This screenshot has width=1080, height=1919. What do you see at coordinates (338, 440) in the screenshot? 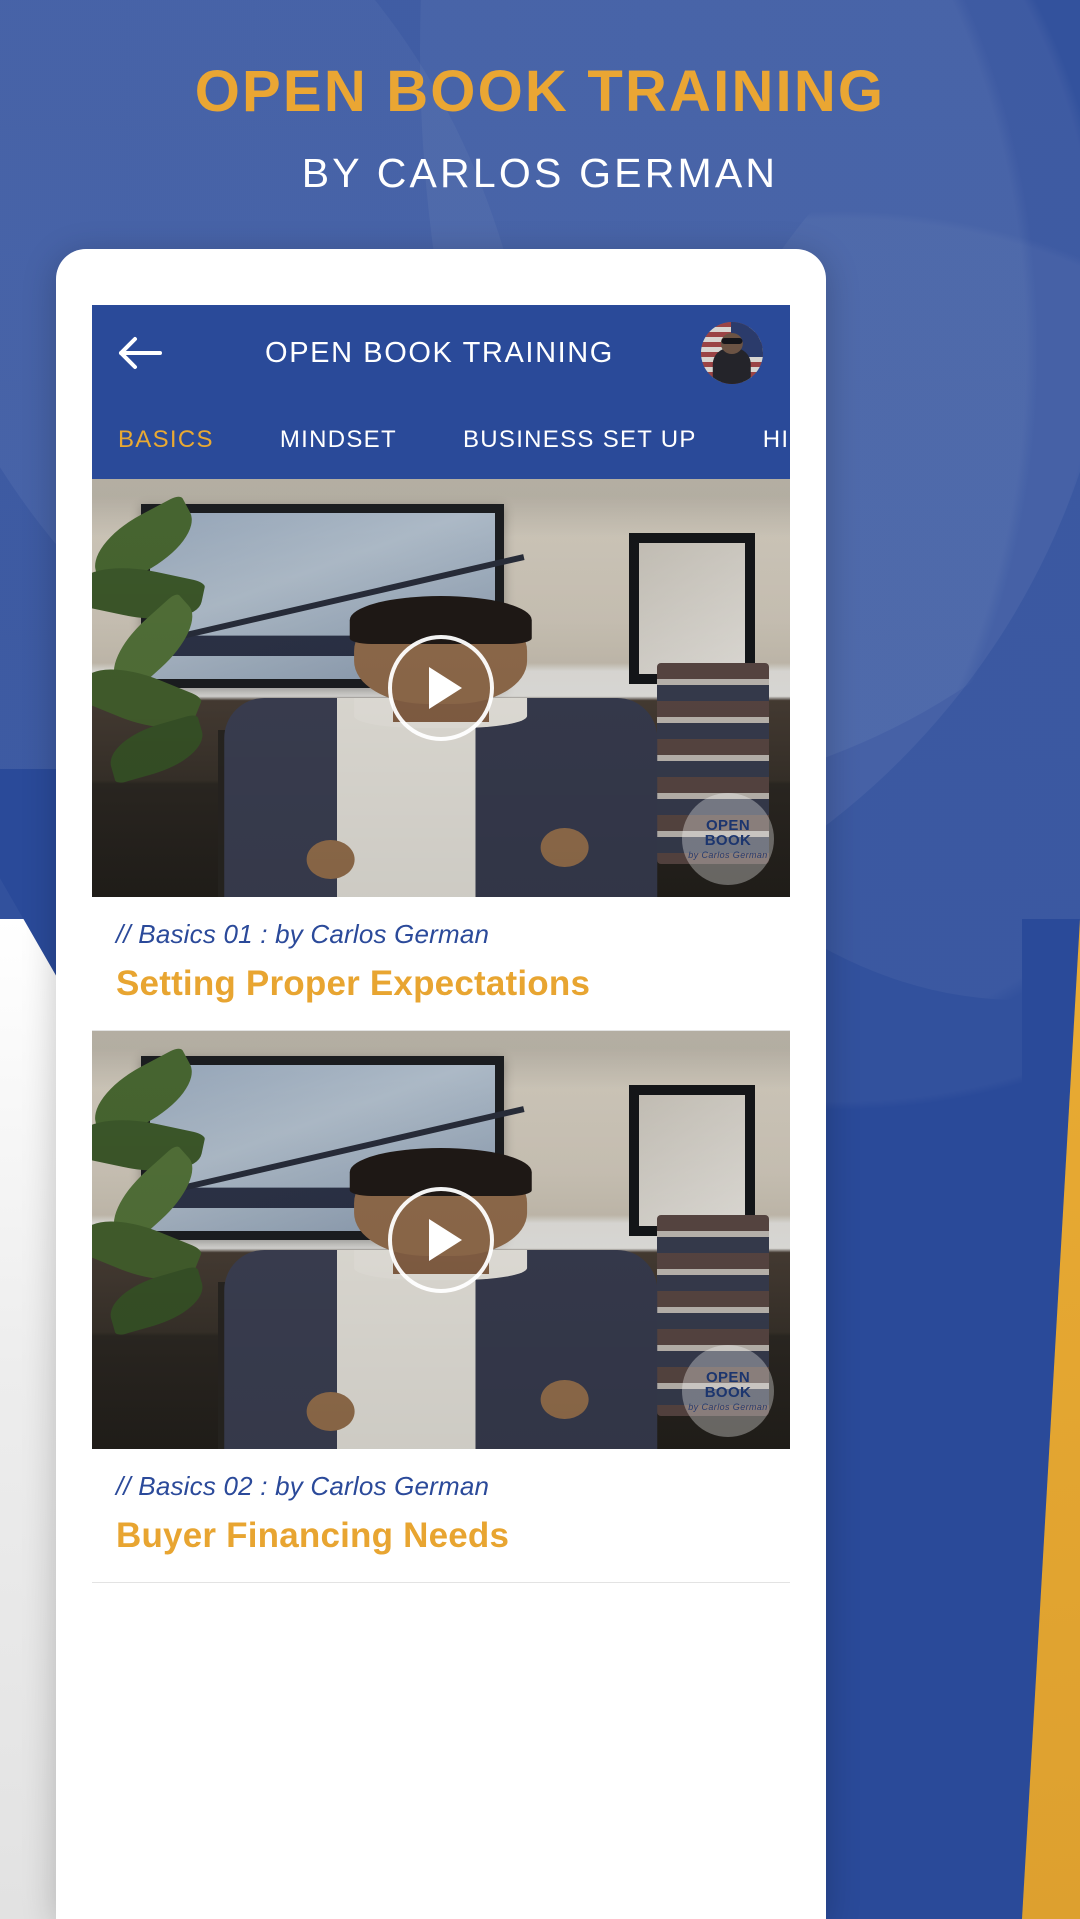
I see `tab-mindset: MINDSET` at bounding box center [338, 440].